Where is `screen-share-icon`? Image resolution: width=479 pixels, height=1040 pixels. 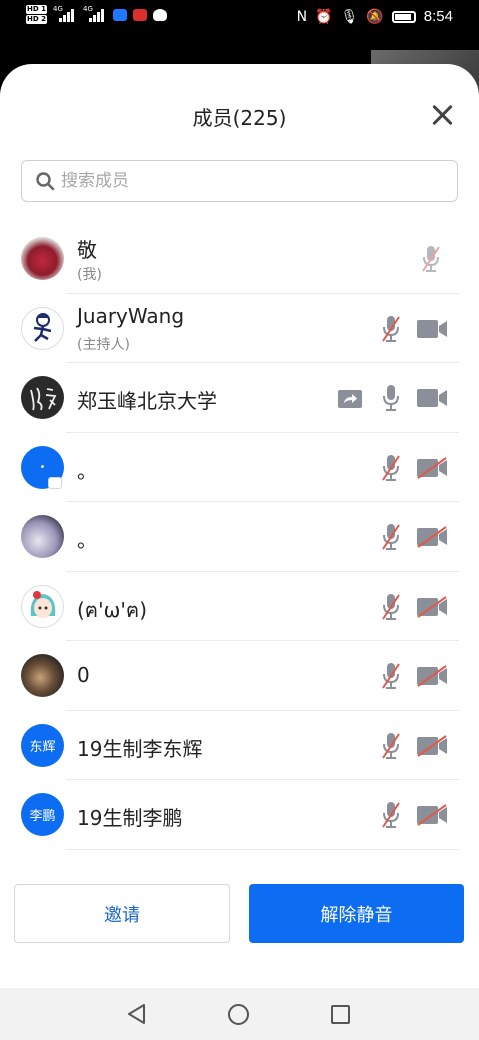
screen-share-icon is located at coordinates (350, 399).